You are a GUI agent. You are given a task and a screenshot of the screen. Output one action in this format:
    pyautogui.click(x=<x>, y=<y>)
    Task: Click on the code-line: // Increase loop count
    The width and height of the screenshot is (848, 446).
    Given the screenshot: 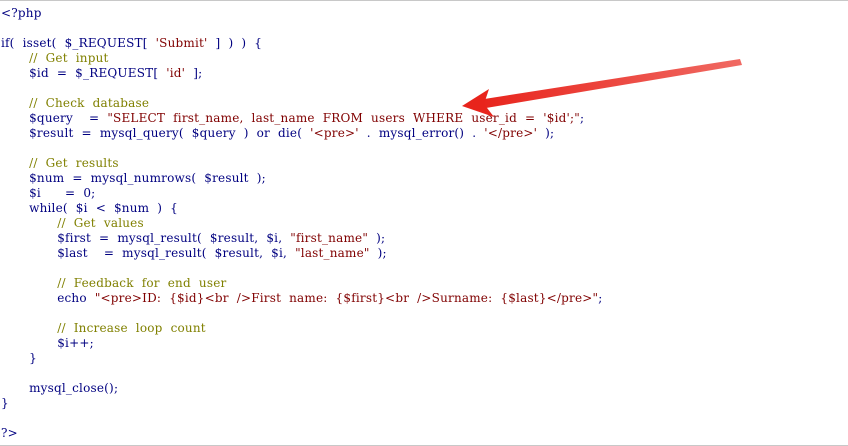 What is the action you would take?
    pyautogui.click(x=302, y=328)
    